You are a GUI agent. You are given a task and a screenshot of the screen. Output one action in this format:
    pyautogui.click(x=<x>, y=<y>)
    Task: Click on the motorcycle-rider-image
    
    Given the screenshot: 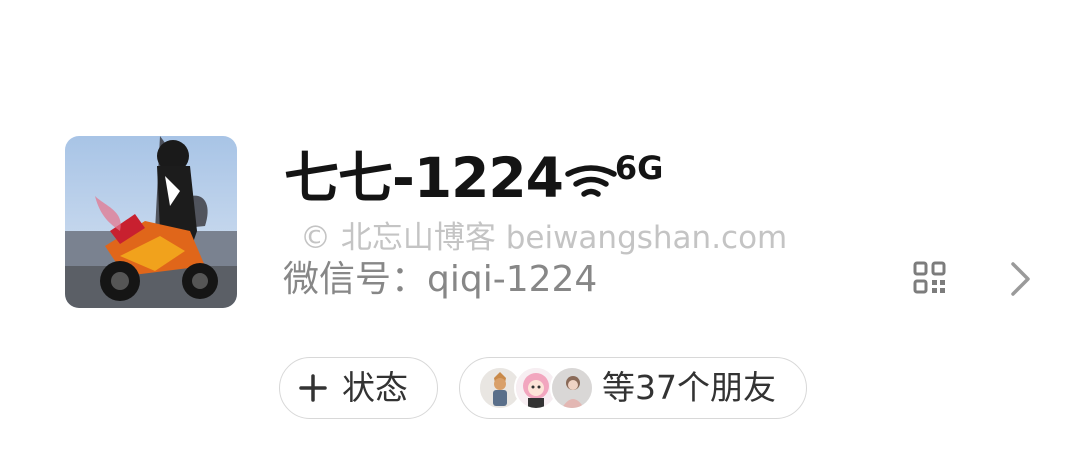 What is the action you would take?
    pyautogui.click(x=151, y=222)
    